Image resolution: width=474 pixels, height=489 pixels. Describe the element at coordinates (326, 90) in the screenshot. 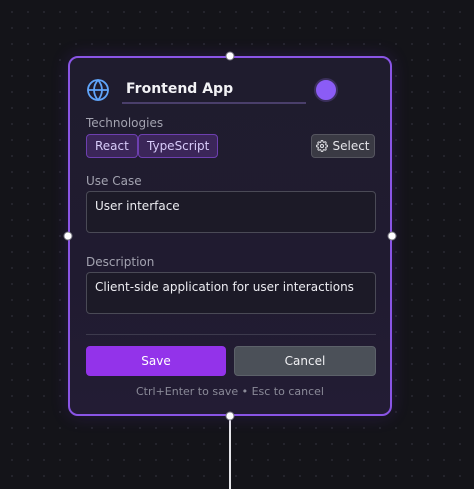

I see `color-picker-button` at that location.